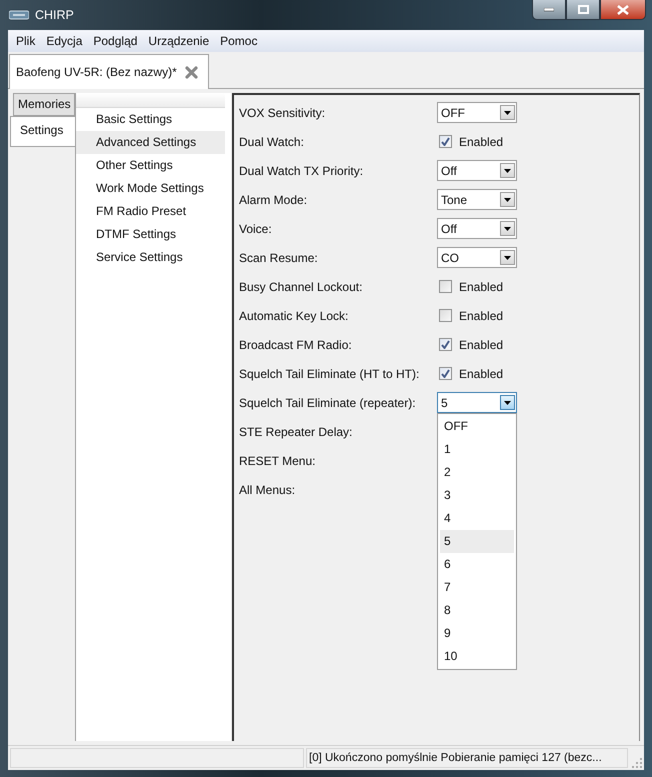 This screenshot has width=652, height=777. Describe the element at coordinates (477, 112) in the screenshot. I see `dropdown: OFF` at that location.